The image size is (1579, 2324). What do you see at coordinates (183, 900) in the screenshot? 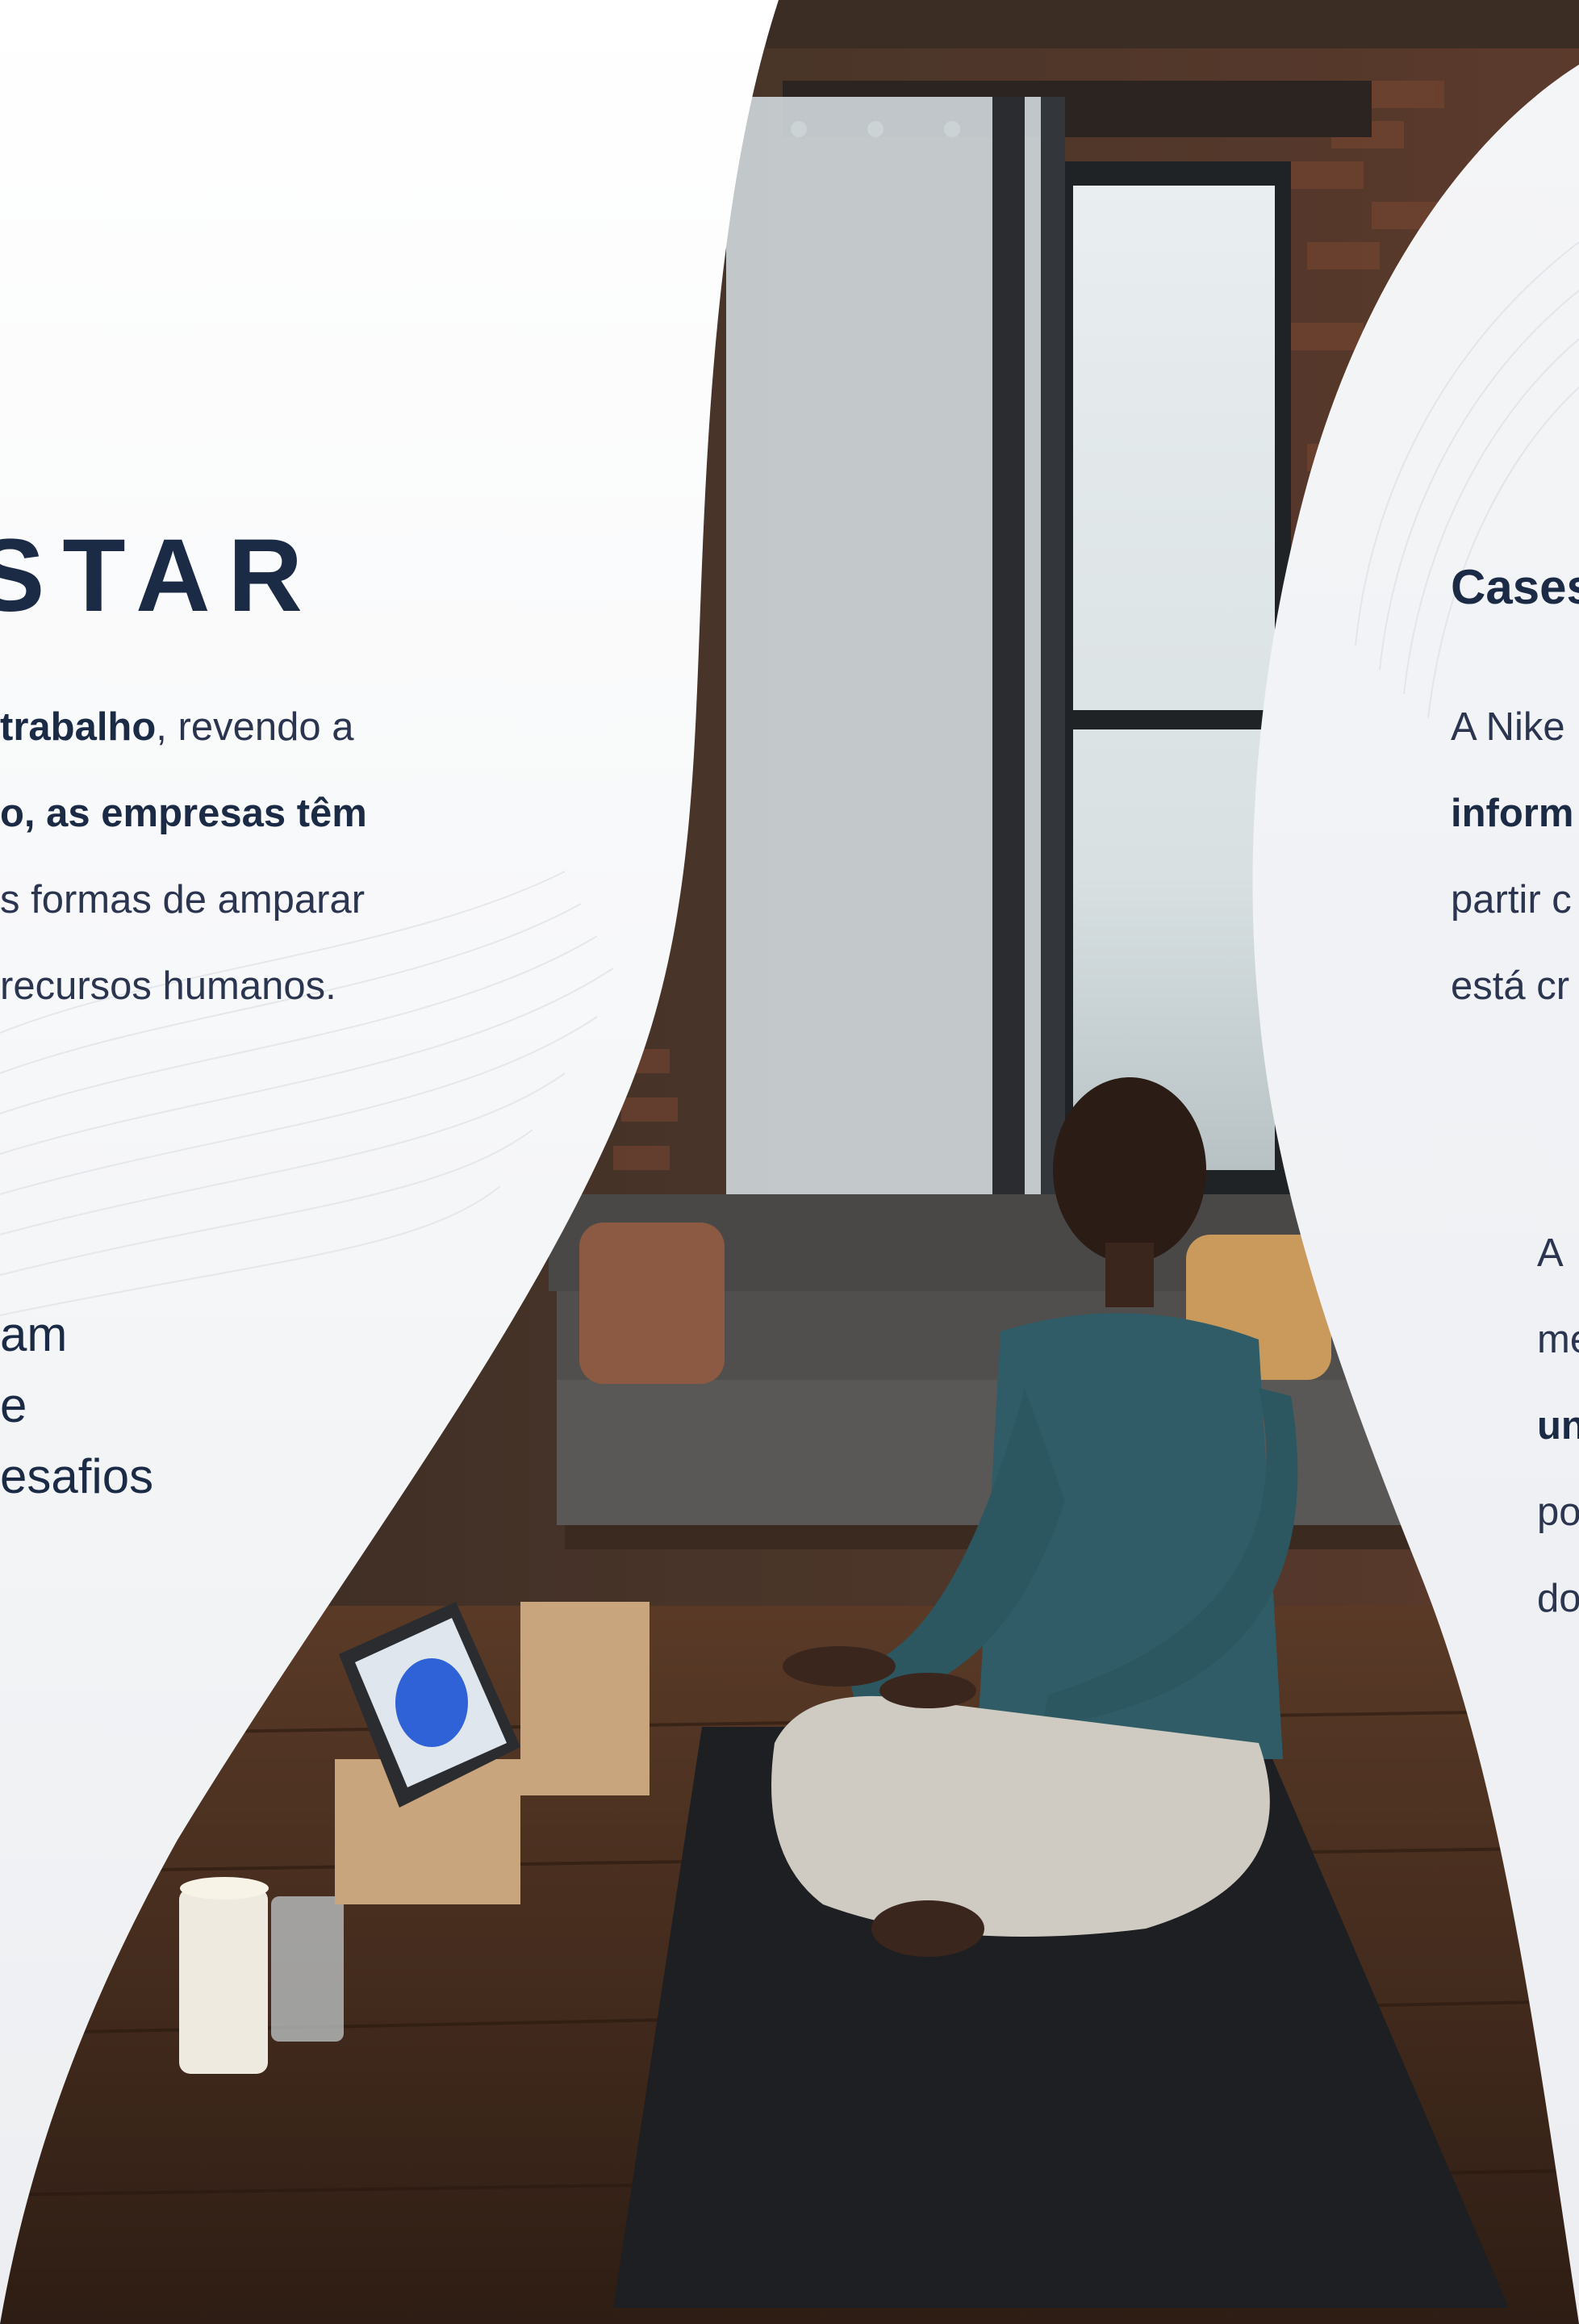
I see `left-paragraph-line: s formas de amparar` at bounding box center [183, 900].